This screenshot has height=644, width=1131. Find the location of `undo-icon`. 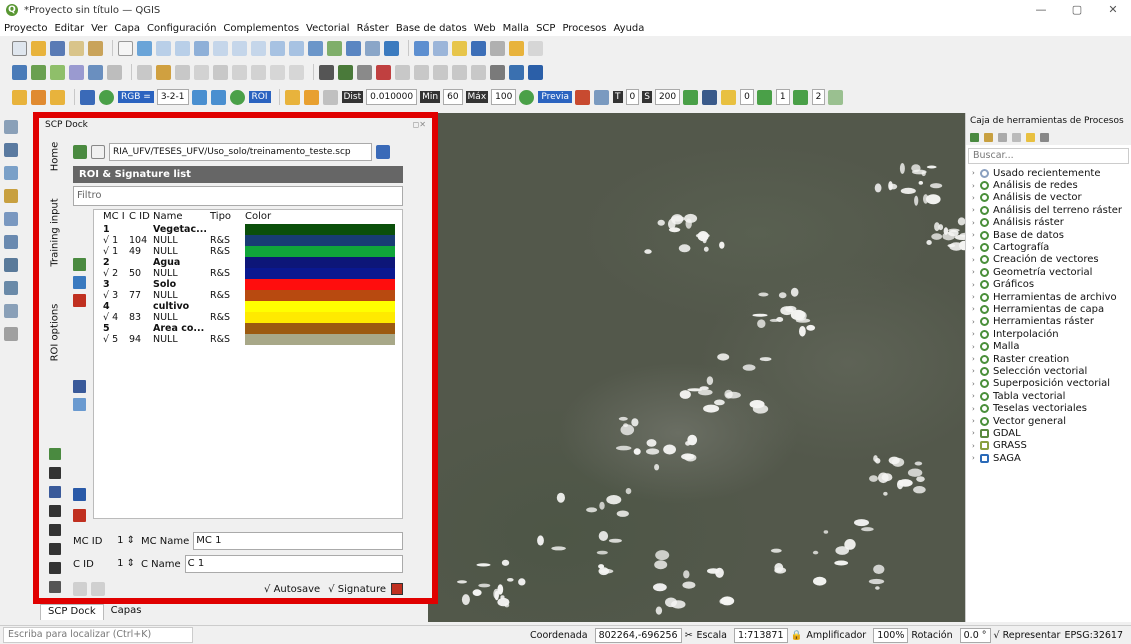

undo-icon is located at coordinates (277, 72).